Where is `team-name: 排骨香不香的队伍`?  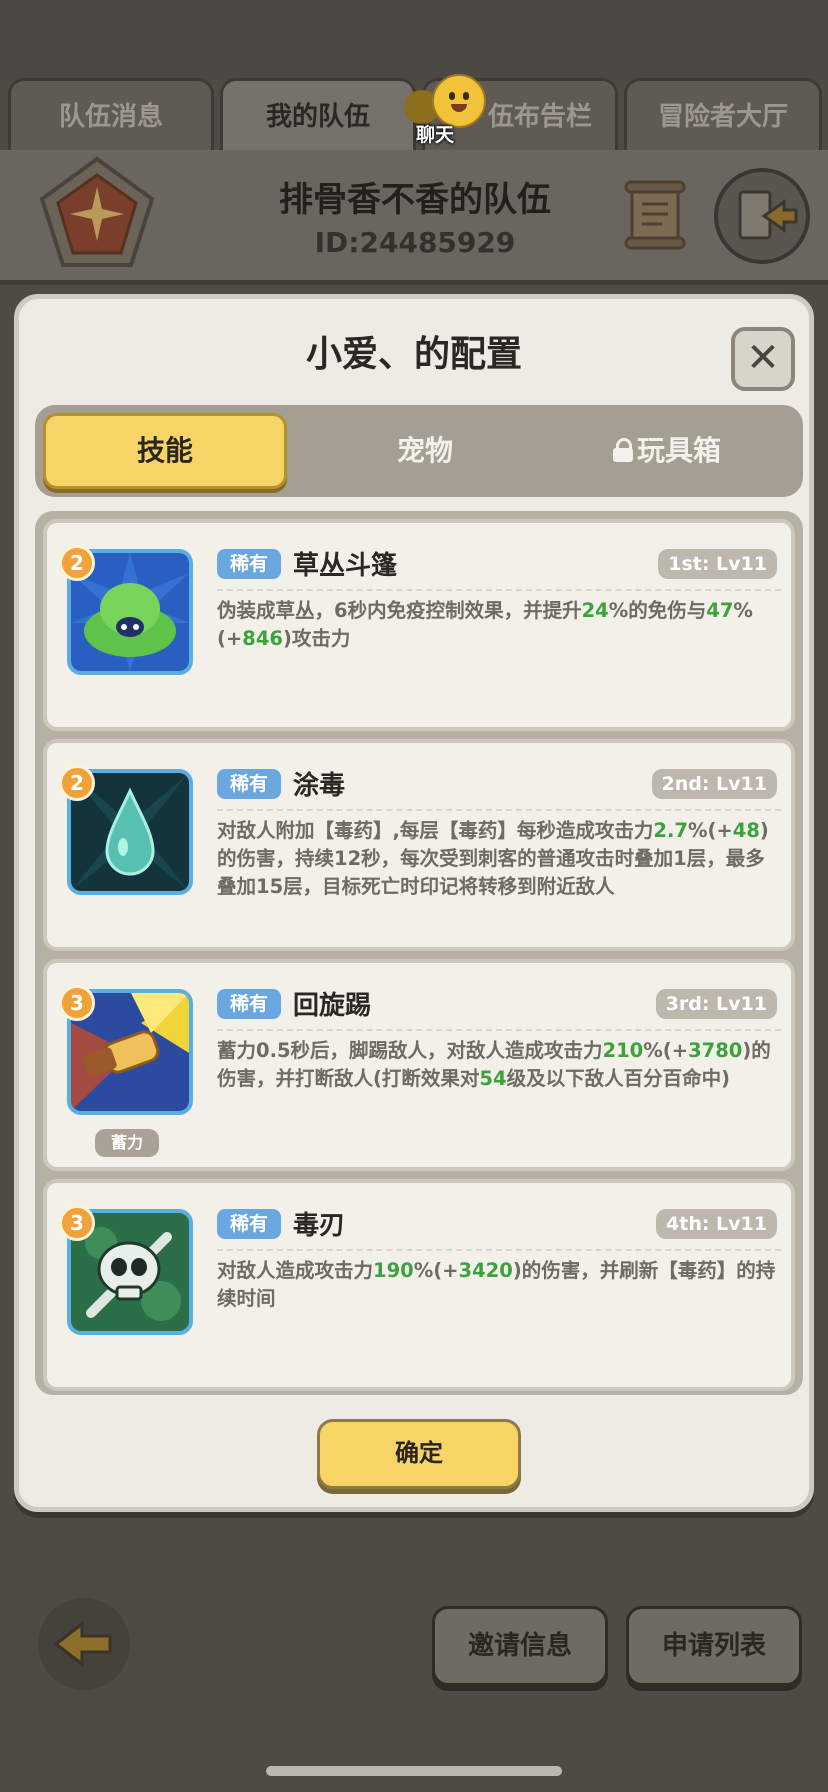 team-name: 排骨香不香的队伍 is located at coordinates (415, 200).